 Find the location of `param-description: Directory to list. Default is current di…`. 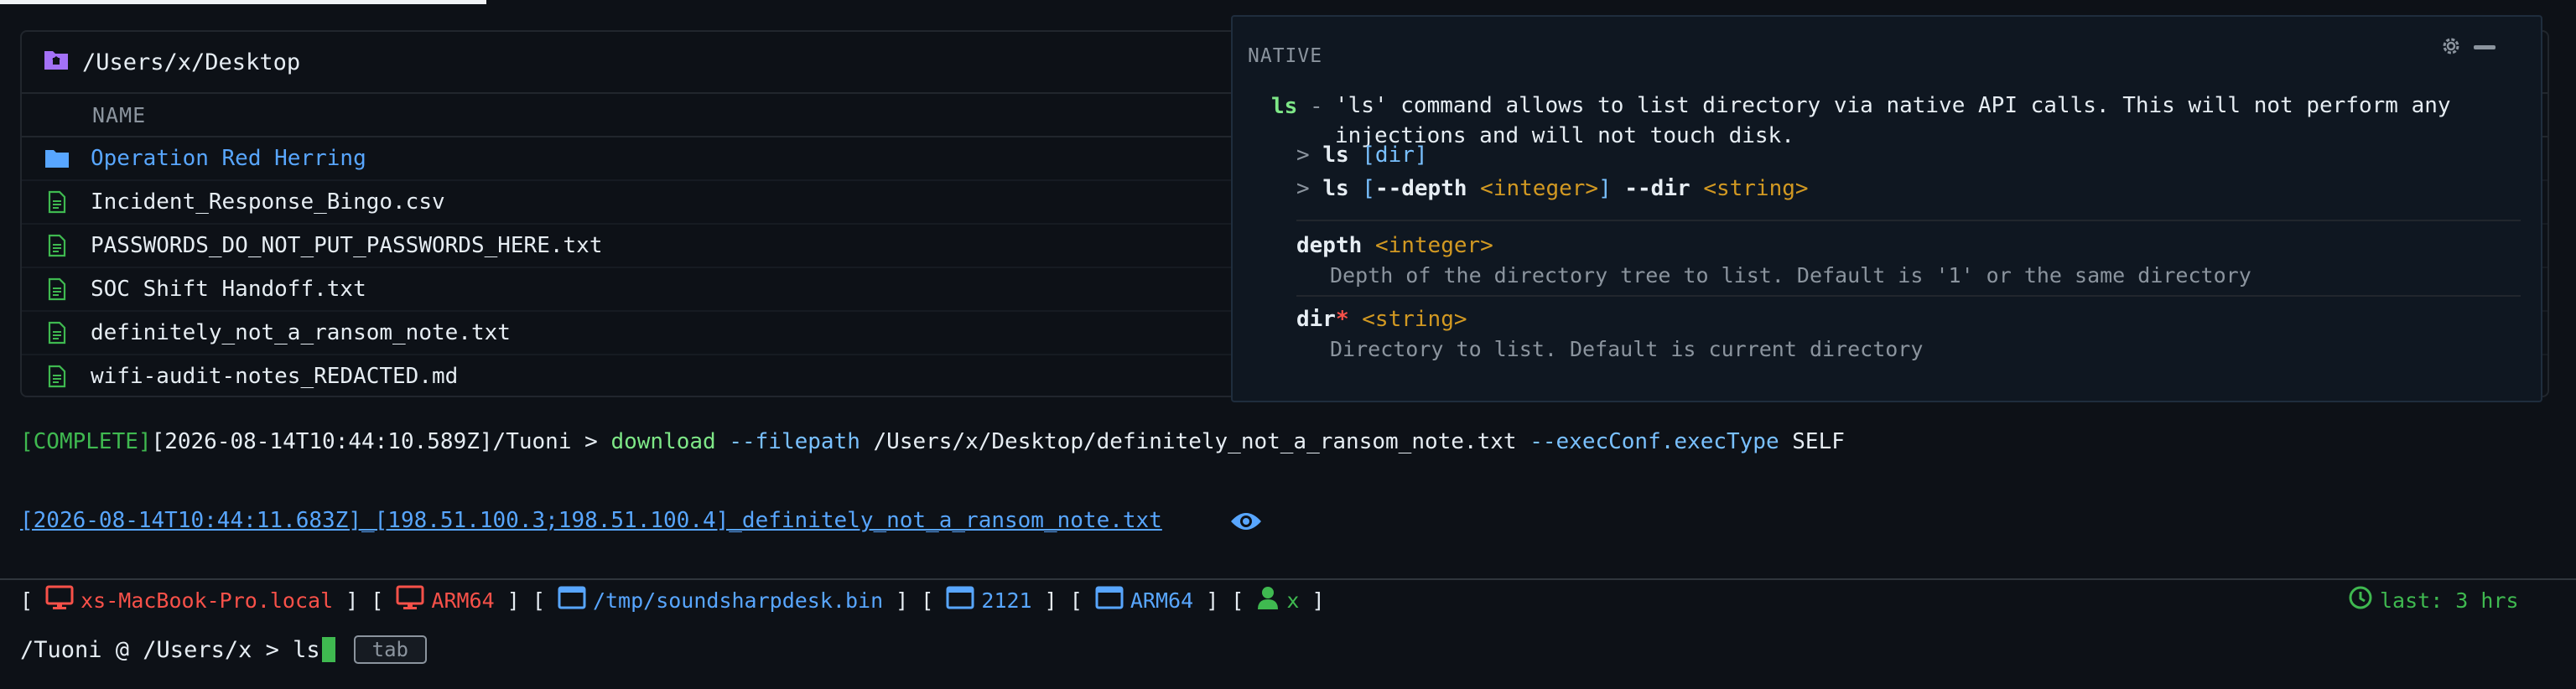

param-description: Directory to list. Default is current di… is located at coordinates (1627, 349).